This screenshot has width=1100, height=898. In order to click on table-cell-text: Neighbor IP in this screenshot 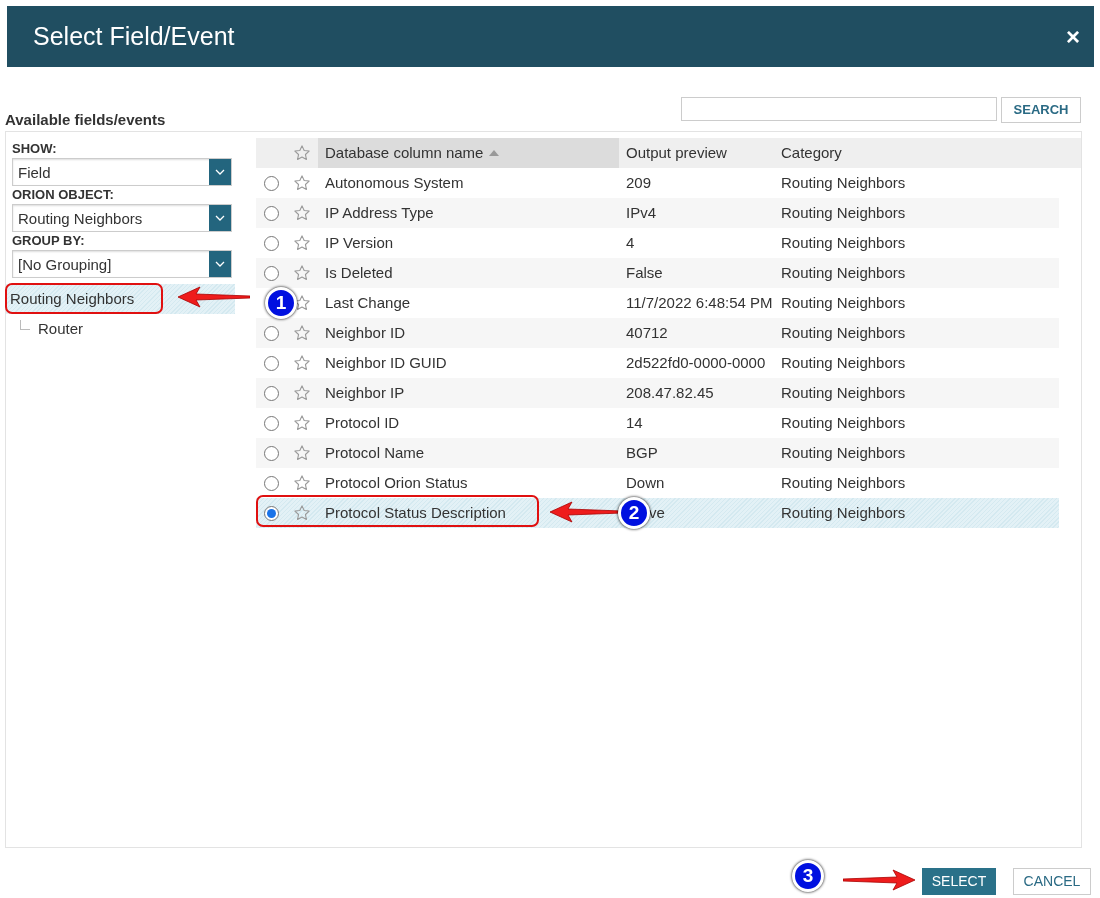, I will do `click(365, 392)`.